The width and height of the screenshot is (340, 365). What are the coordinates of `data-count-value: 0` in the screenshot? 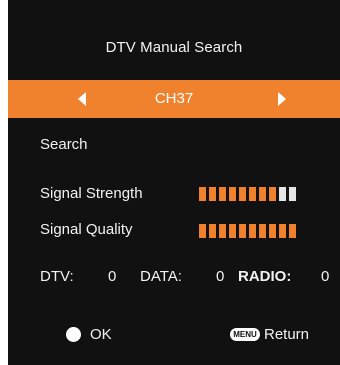 It's located at (220, 276).